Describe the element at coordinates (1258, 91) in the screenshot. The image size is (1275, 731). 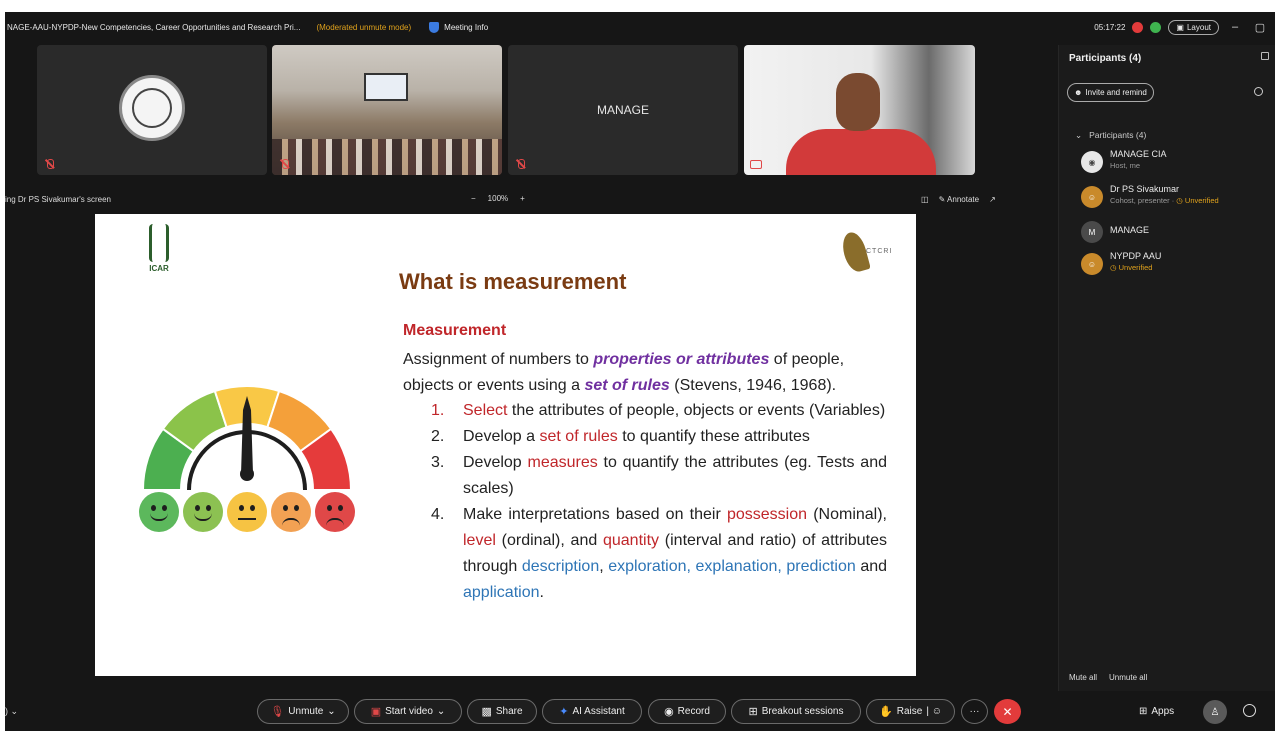
I see `search-icon` at that location.